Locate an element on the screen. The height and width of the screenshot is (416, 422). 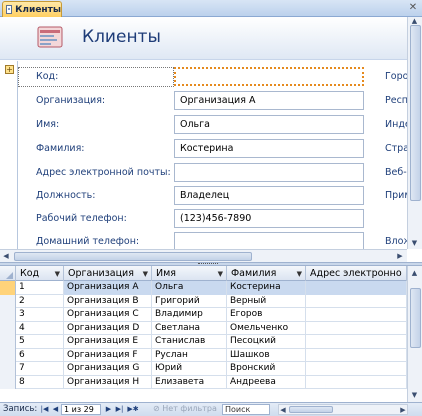
cell-last-name: Песоцкий is located at coordinates (266, 342).